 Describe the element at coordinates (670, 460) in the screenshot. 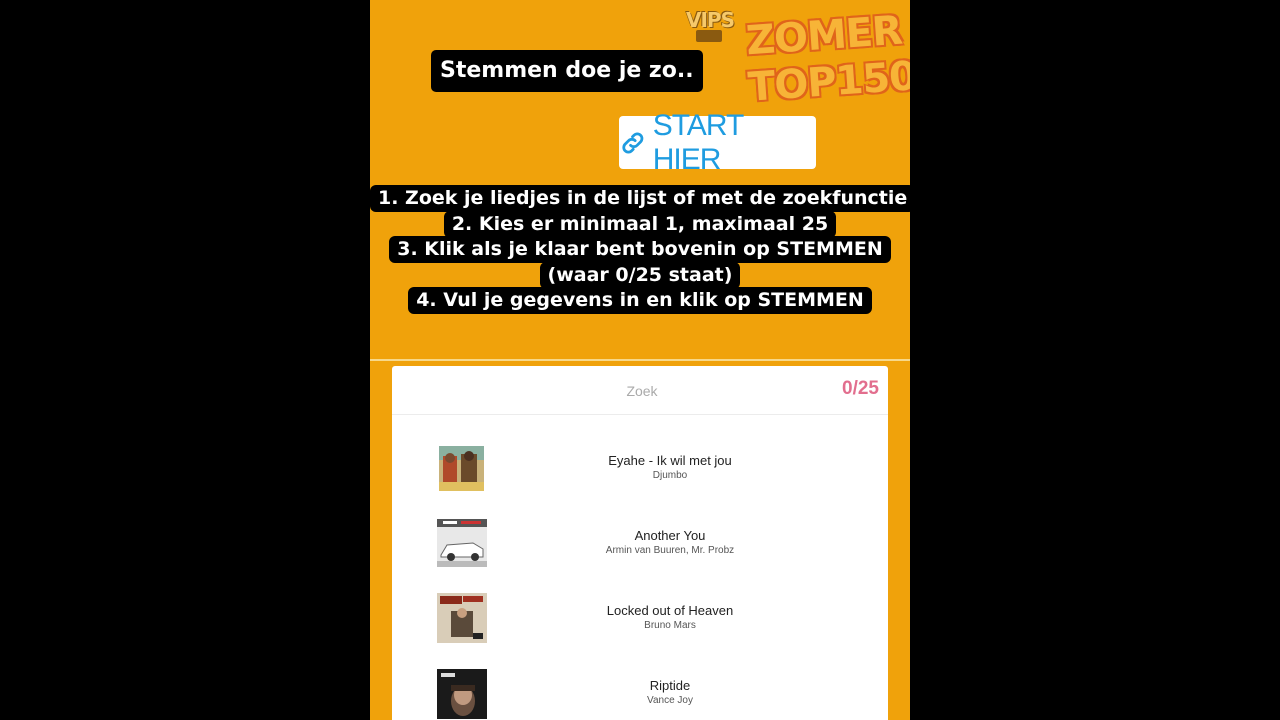

I see `song-title: Eyahe - Ik wil met jou` at that location.